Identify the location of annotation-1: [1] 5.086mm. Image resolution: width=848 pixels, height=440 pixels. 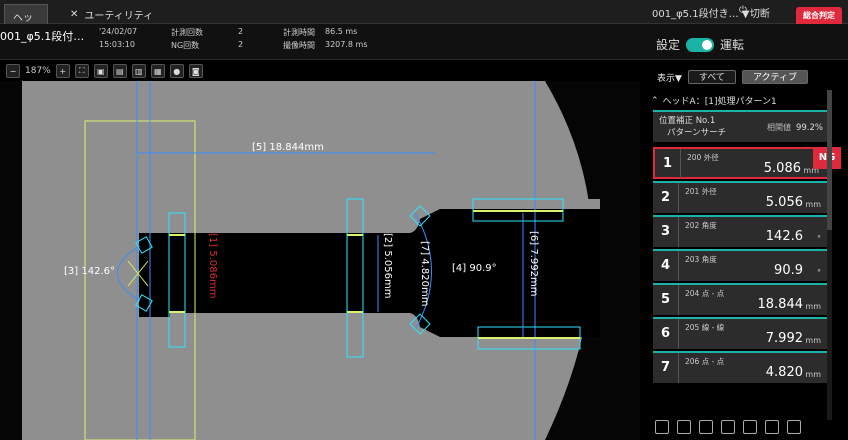
(212, 265).